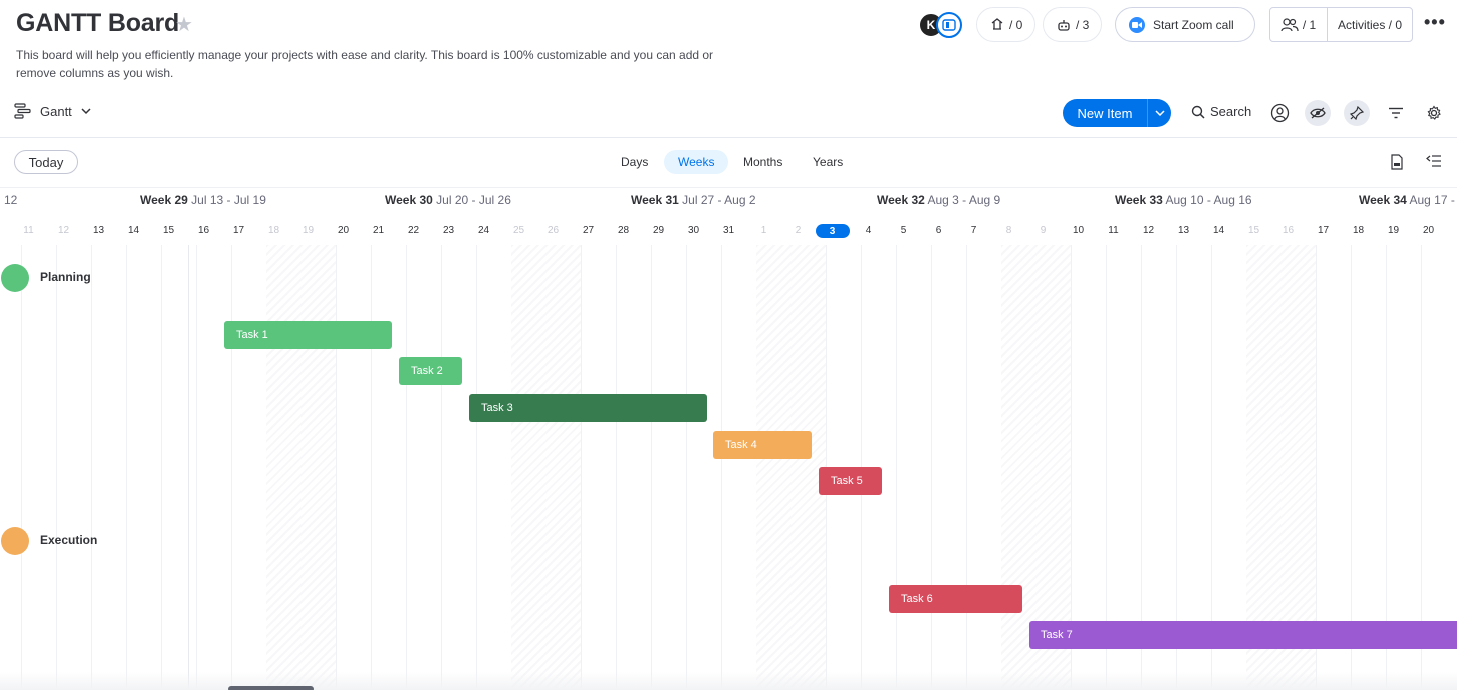  I want to click on view-label: Gantt, so click(56, 111).